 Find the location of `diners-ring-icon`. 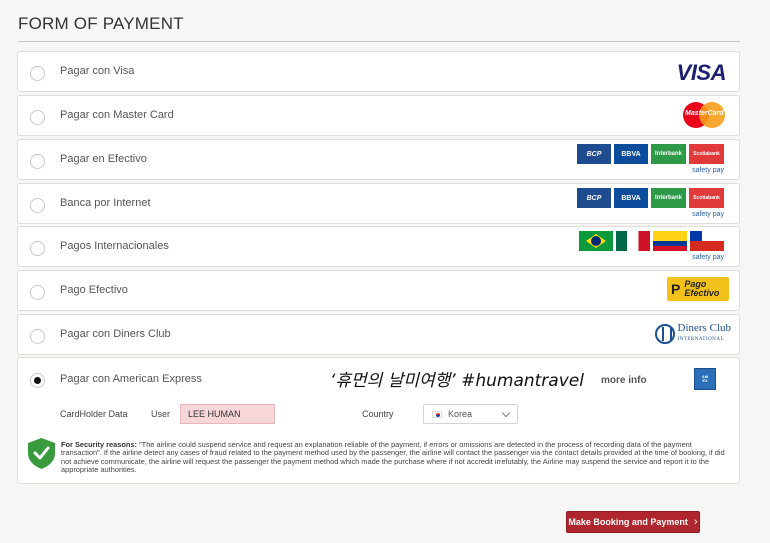

diners-ring-icon is located at coordinates (664, 334).